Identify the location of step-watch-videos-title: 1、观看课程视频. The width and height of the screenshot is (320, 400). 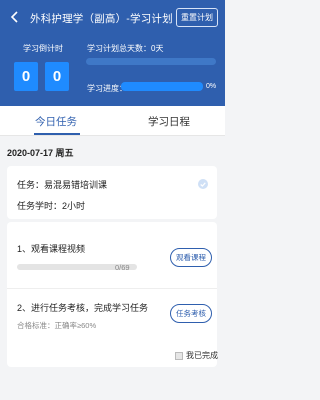
(51, 249).